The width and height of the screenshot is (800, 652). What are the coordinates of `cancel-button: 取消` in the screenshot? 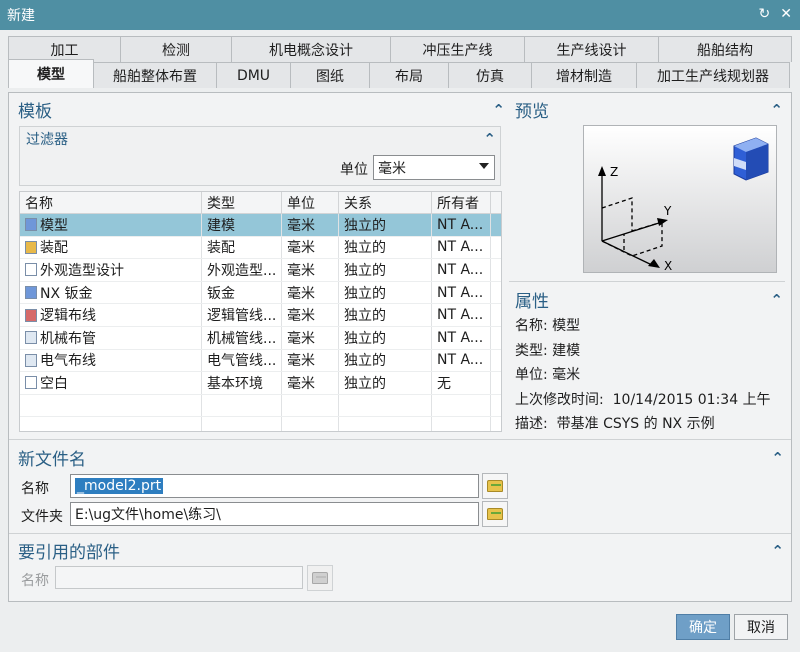 It's located at (761, 627).